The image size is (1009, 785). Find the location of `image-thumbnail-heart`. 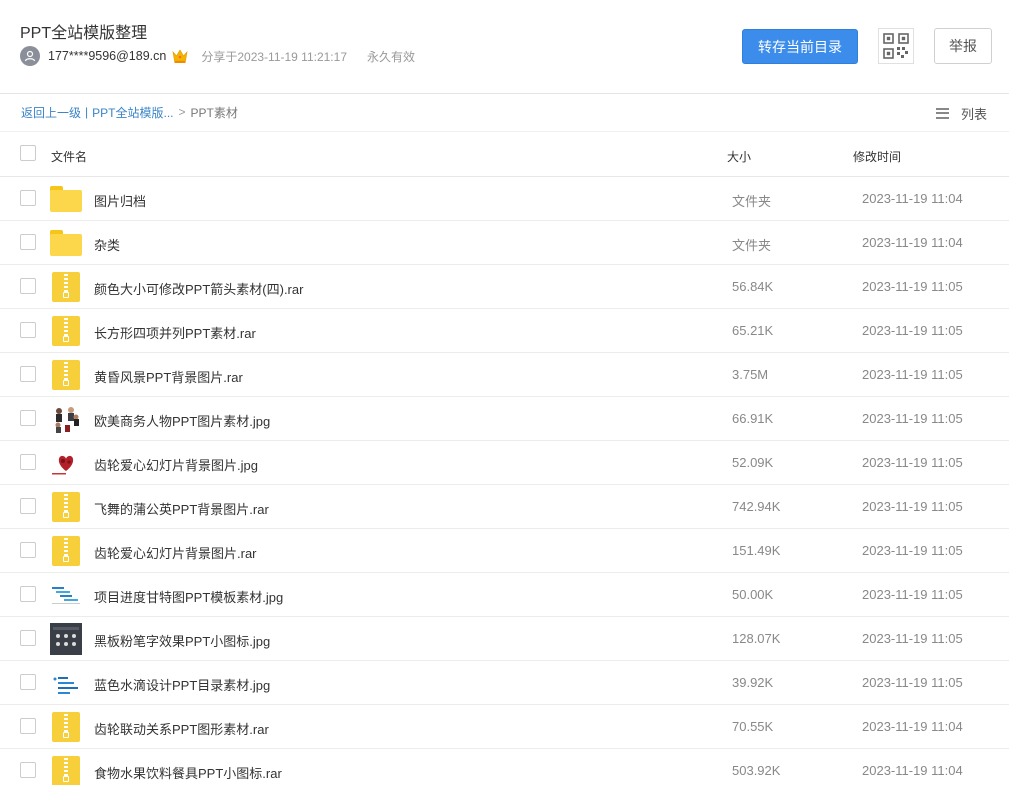

image-thumbnail-heart is located at coordinates (66, 463).